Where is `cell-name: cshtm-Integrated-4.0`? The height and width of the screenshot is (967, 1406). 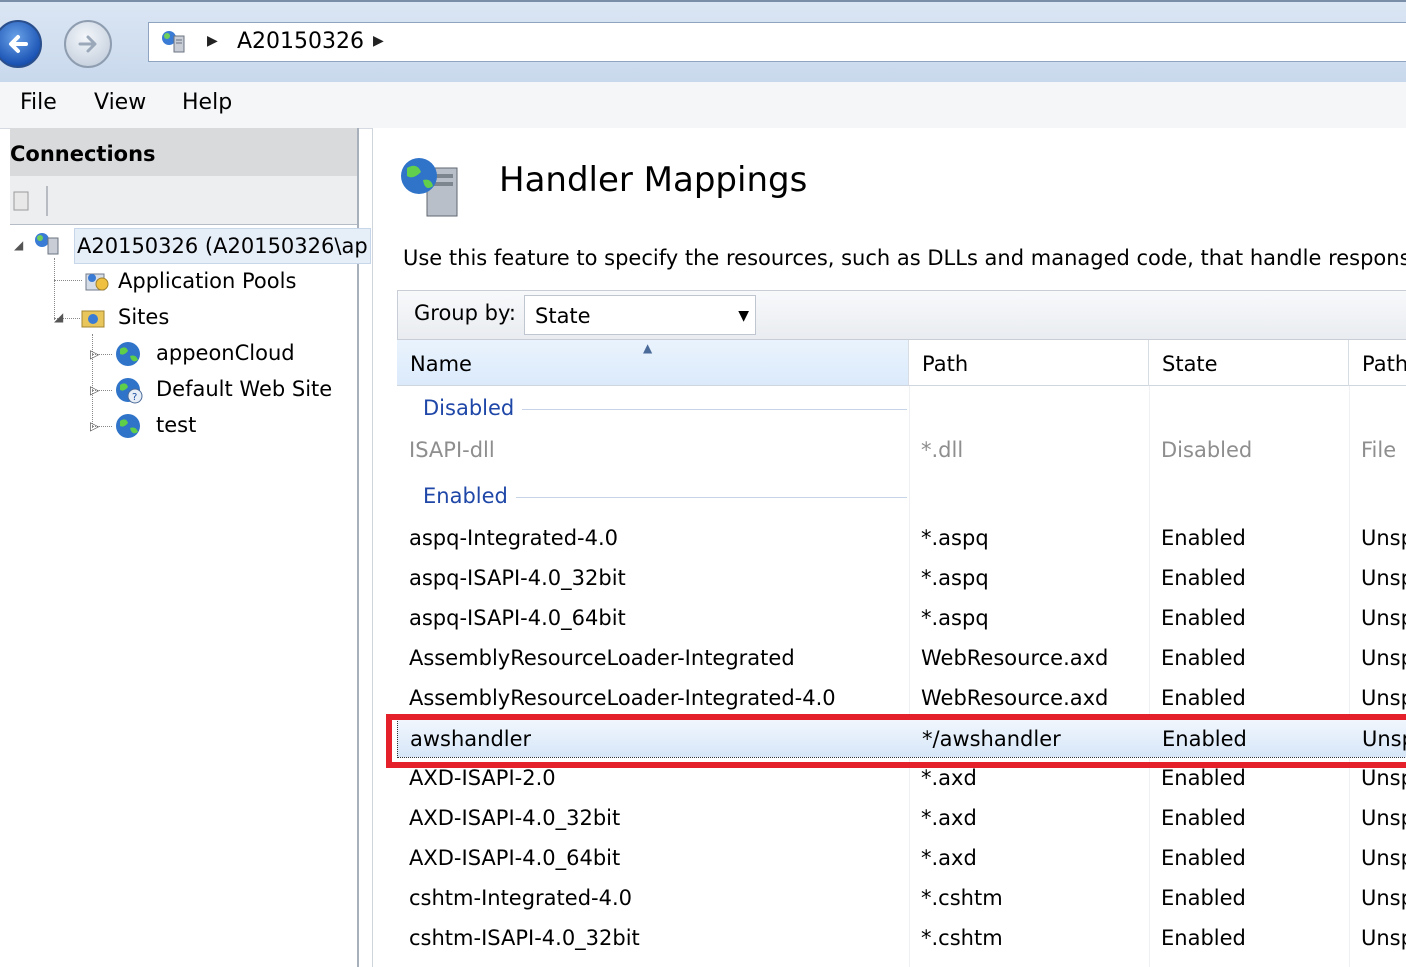 cell-name: cshtm-Integrated-4.0 is located at coordinates (521, 898).